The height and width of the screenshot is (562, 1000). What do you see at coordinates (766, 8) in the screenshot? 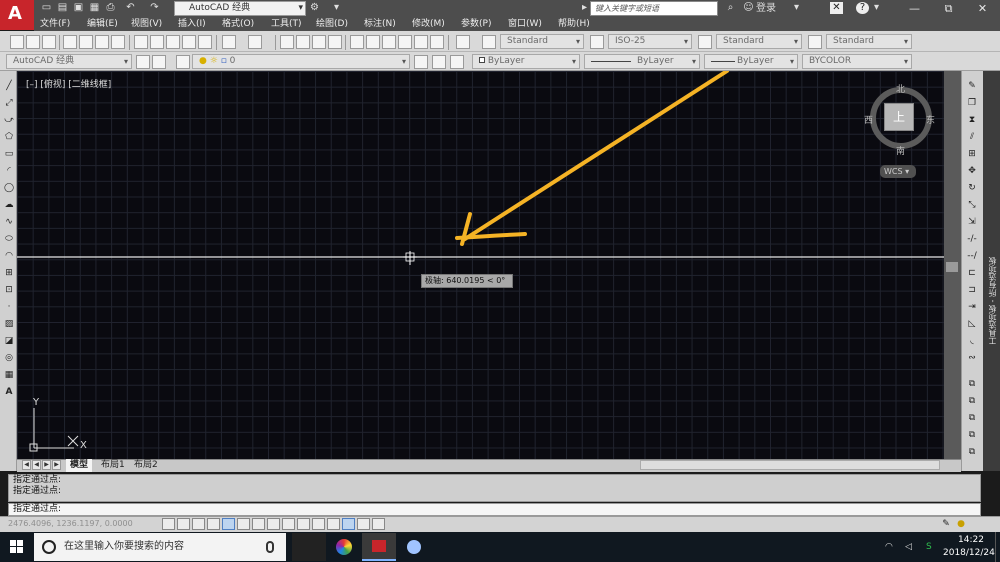
I see `login-link: 登录` at bounding box center [766, 8].